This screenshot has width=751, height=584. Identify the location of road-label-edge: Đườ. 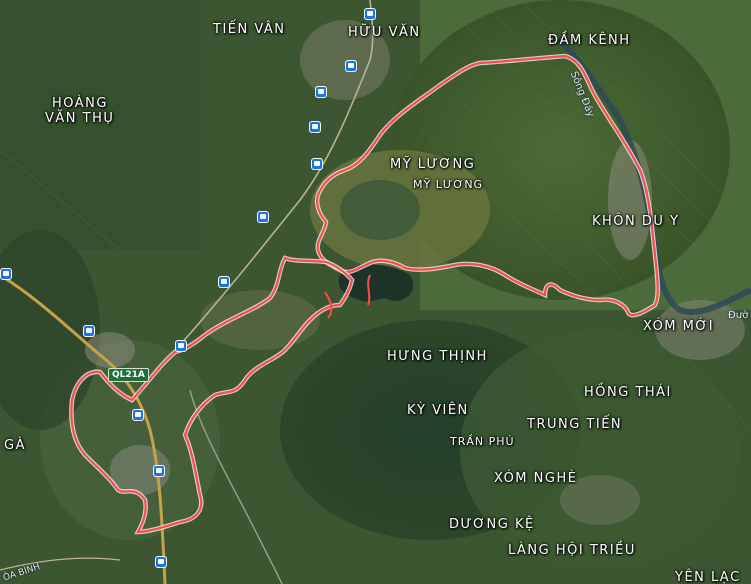
(738, 315).